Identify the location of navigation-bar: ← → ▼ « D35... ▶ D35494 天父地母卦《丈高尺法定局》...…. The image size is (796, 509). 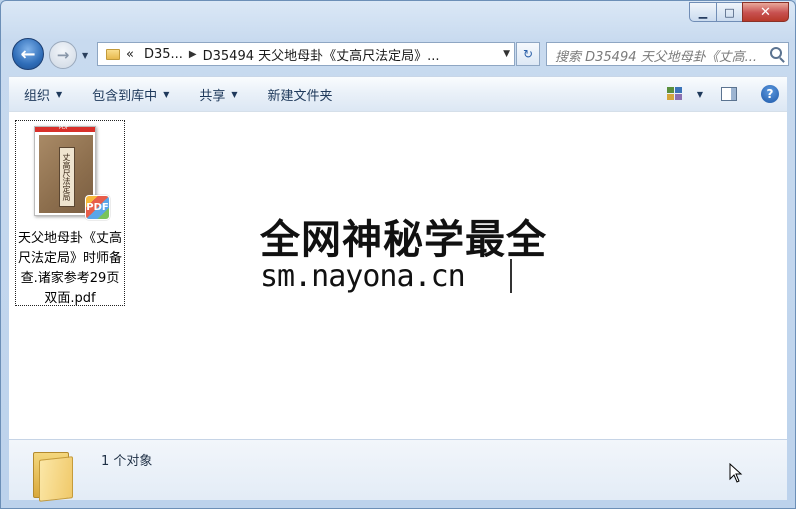
(399, 54).